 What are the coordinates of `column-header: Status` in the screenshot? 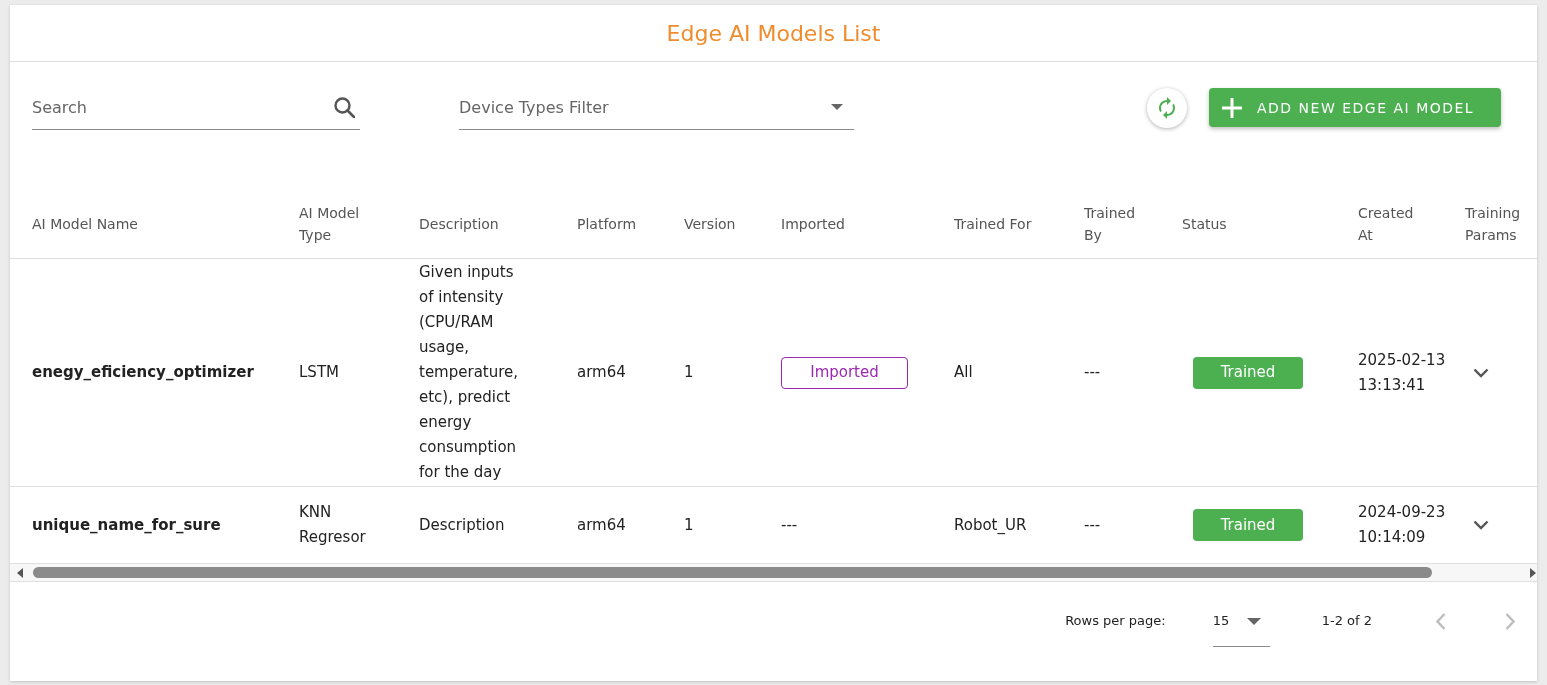 It's located at (1270, 224).